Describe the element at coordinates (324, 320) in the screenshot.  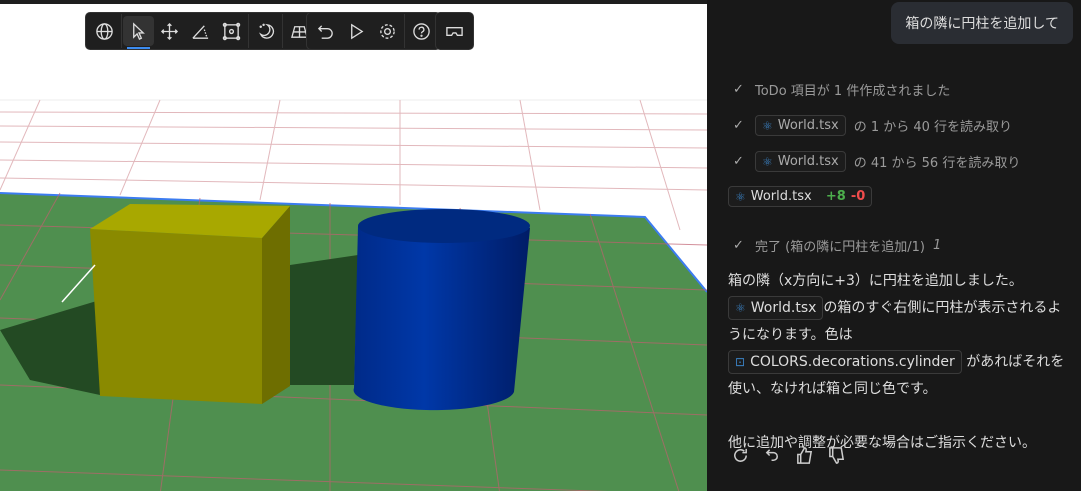
I see `cylinder-shadow` at that location.